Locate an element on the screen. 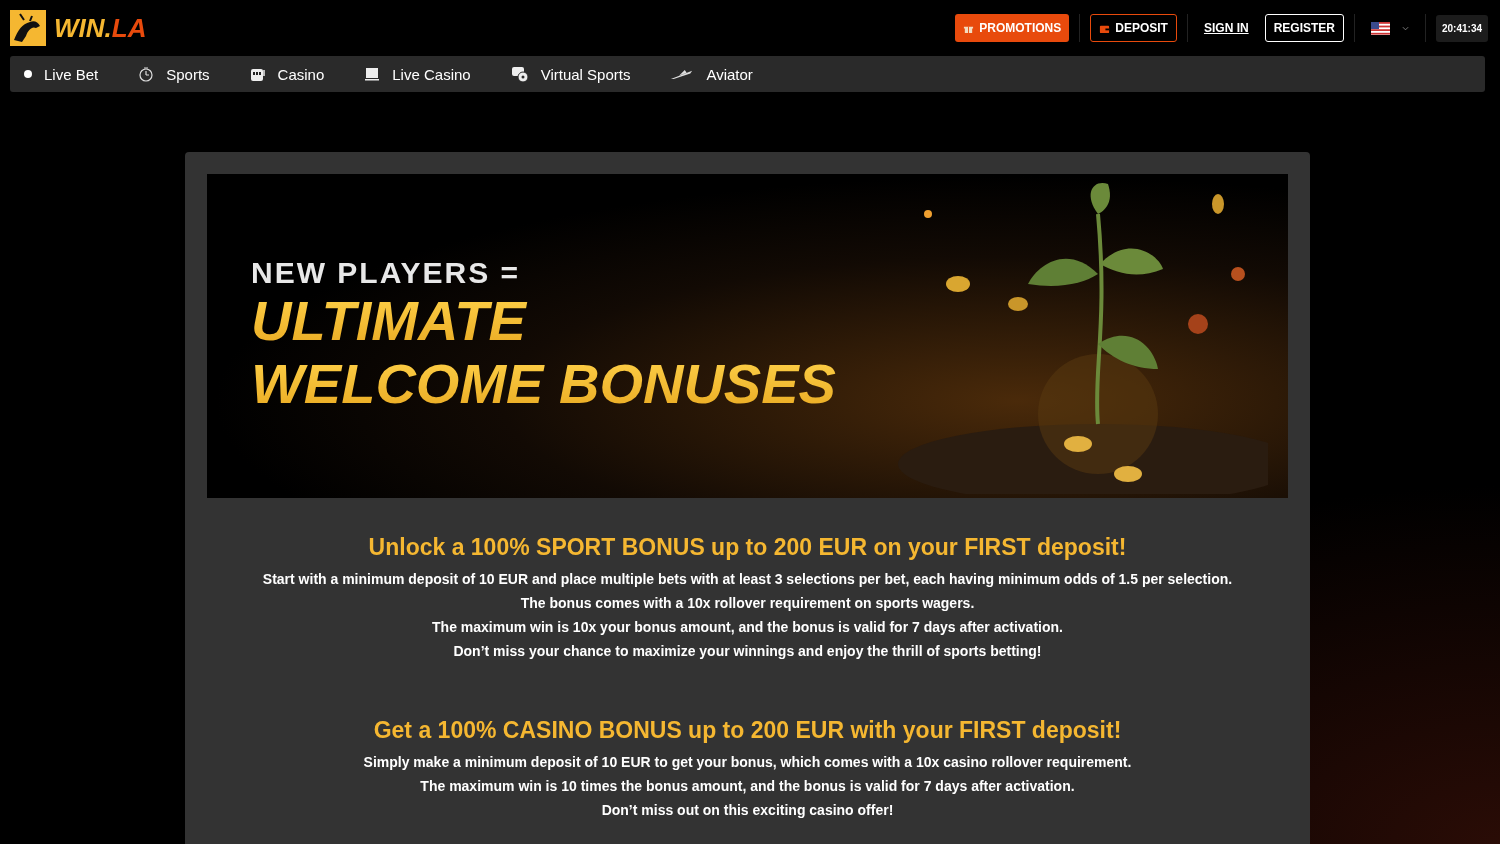  clock: 20:41:34 is located at coordinates (1461, 28).